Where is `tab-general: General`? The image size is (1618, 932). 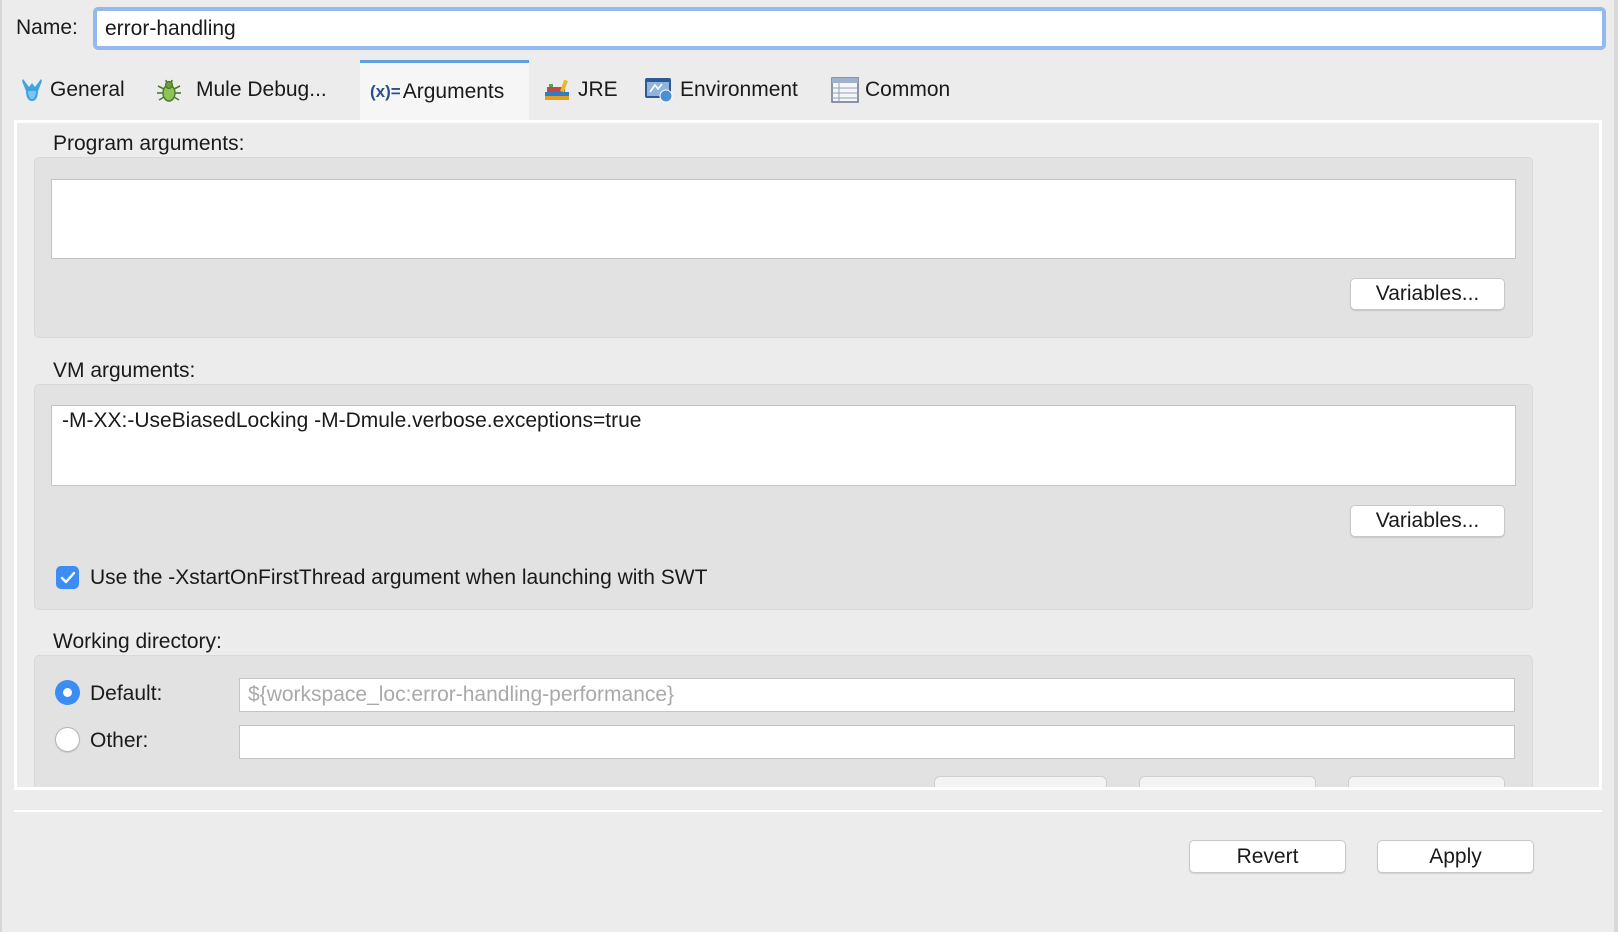
tab-general: General is located at coordinates (72, 90).